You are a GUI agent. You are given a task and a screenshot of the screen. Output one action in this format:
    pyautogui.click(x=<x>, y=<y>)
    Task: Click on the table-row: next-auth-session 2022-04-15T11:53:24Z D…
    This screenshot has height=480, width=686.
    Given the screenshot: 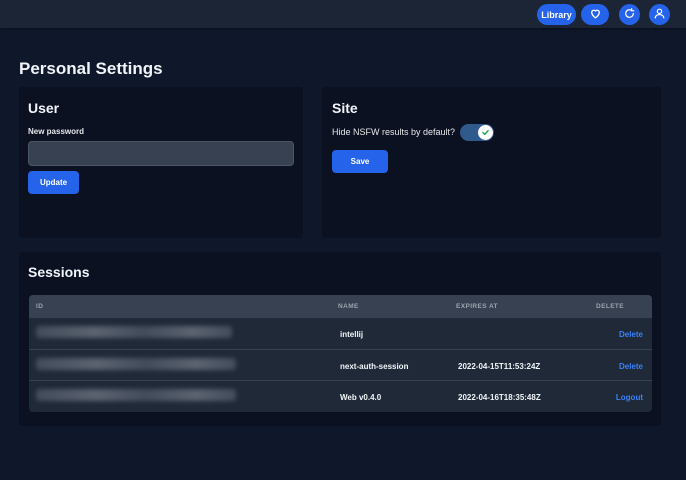 What is the action you would take?
    pyautogui.click(x=340, y=364)
    